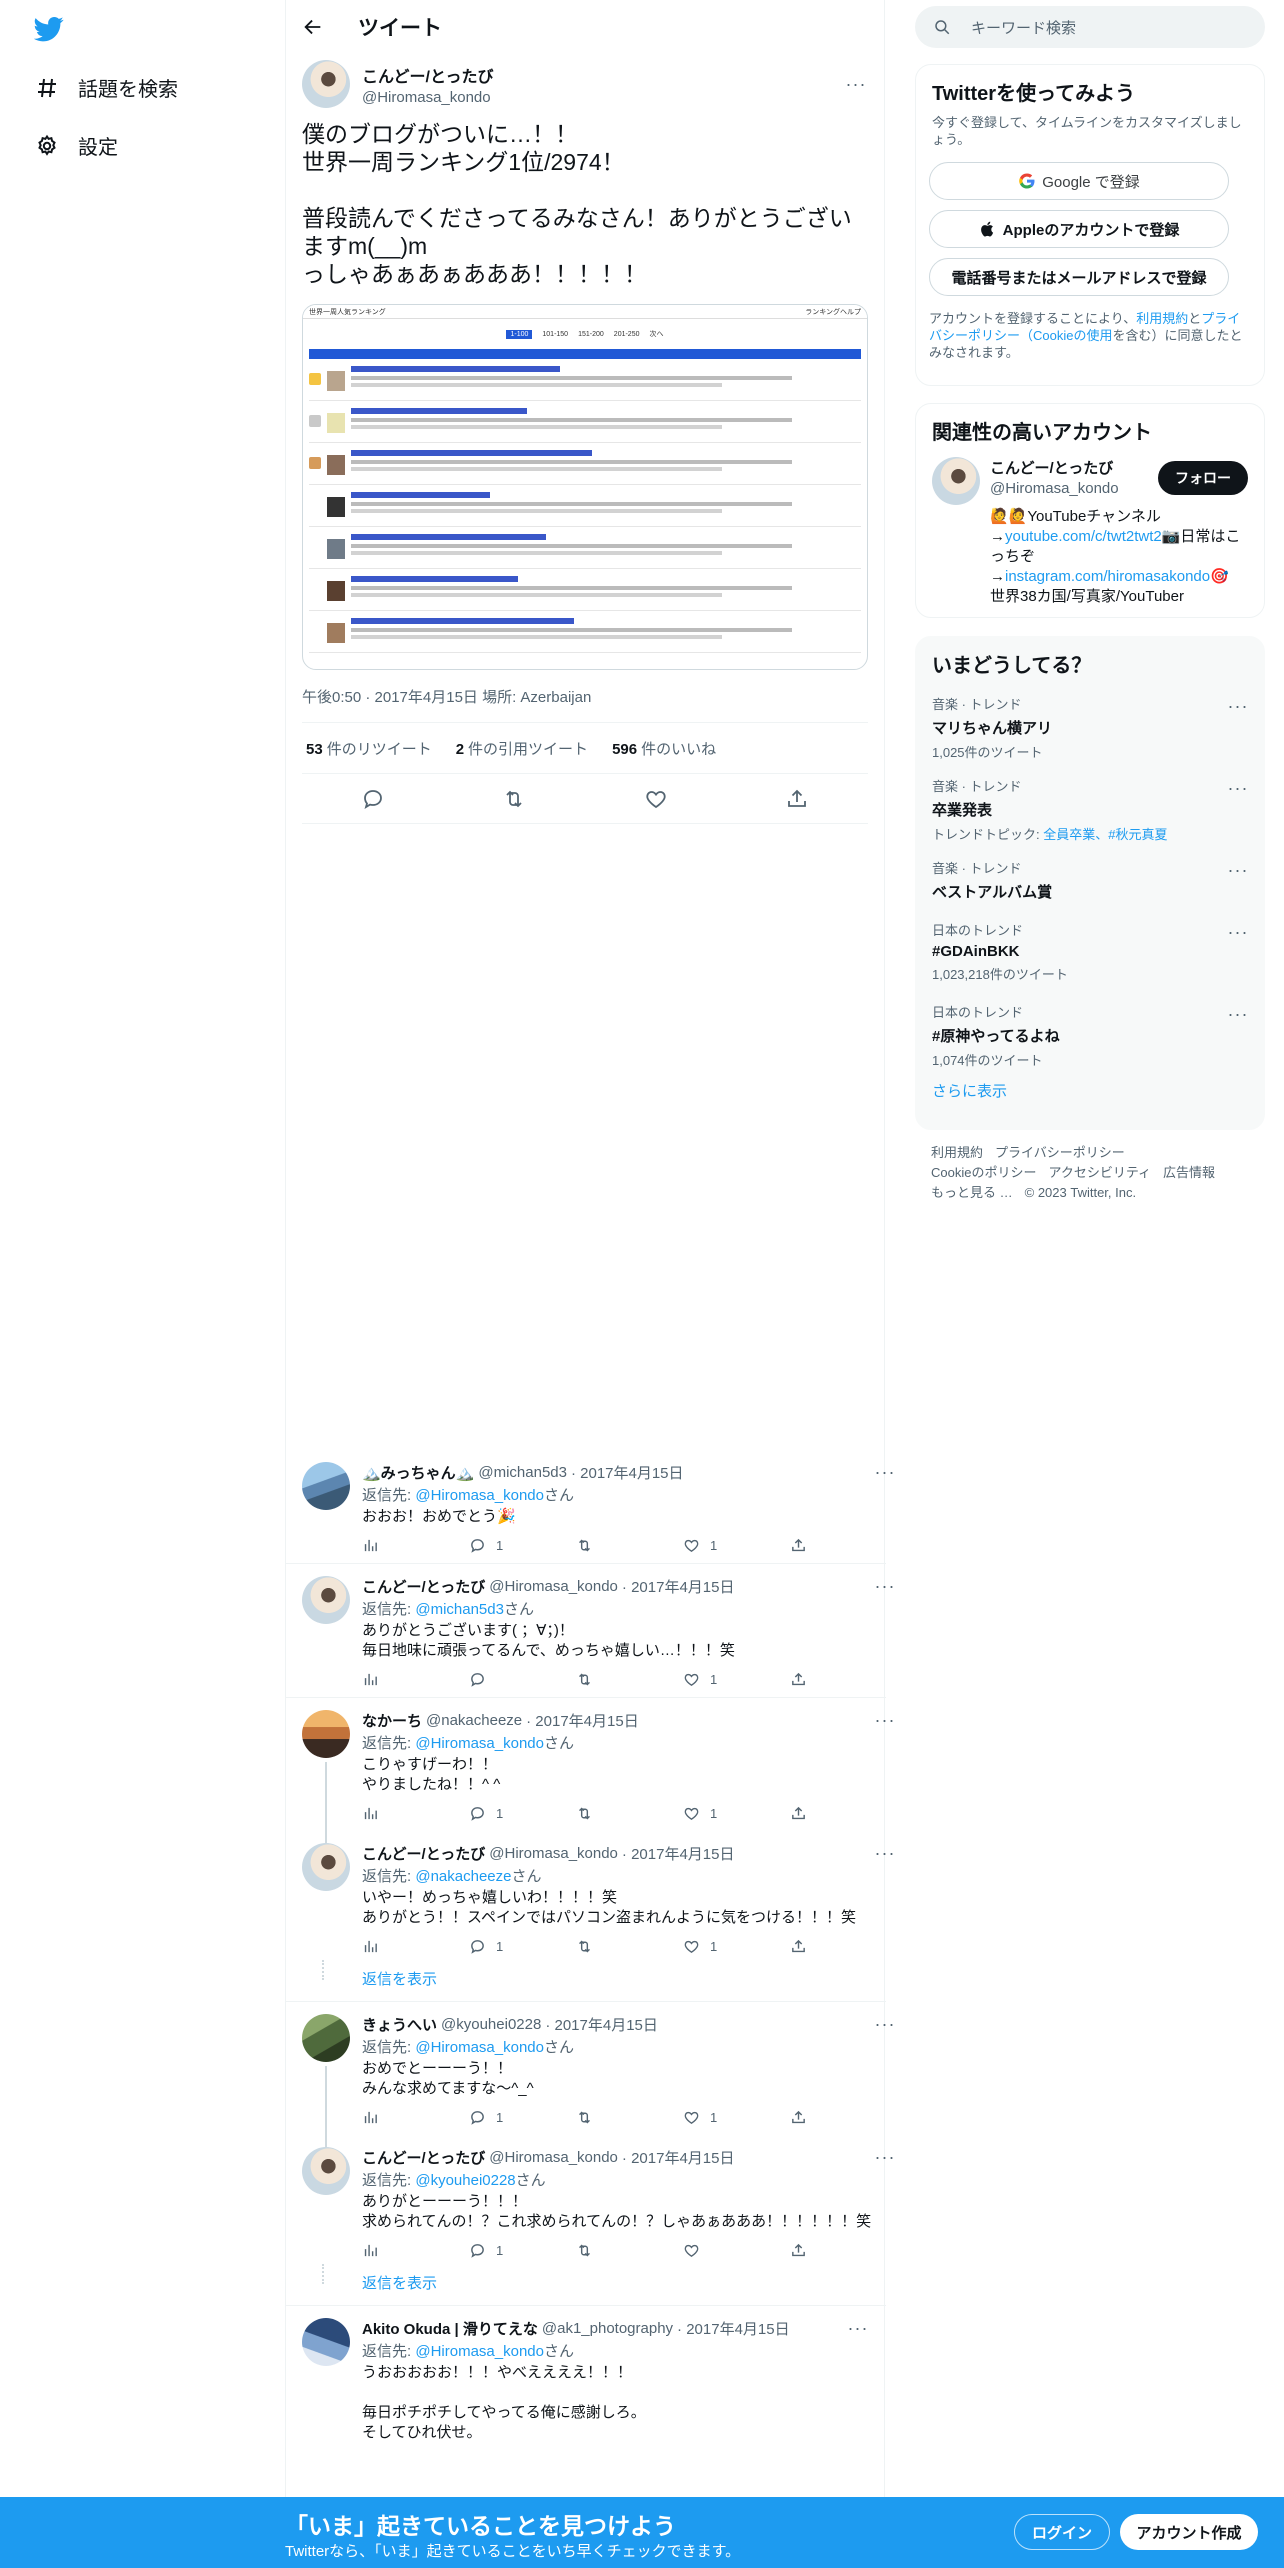 The width and height of the screenshot is (1284, 2568). I want to click on footer-cookie-link: Cookieのポリシー, so click(983, 1172).